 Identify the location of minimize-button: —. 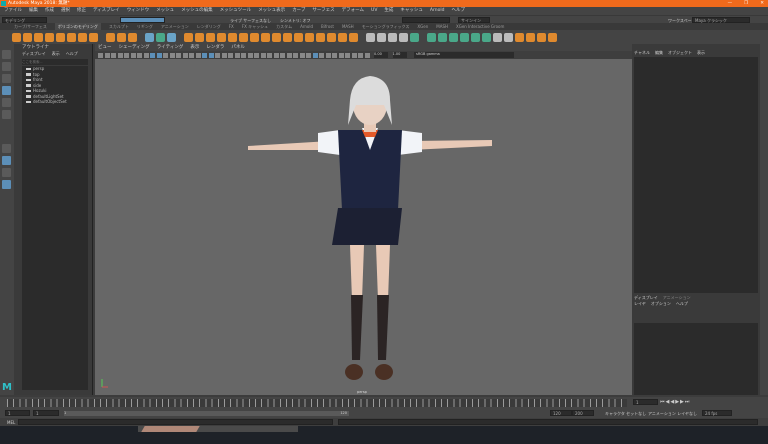
(730, 3).